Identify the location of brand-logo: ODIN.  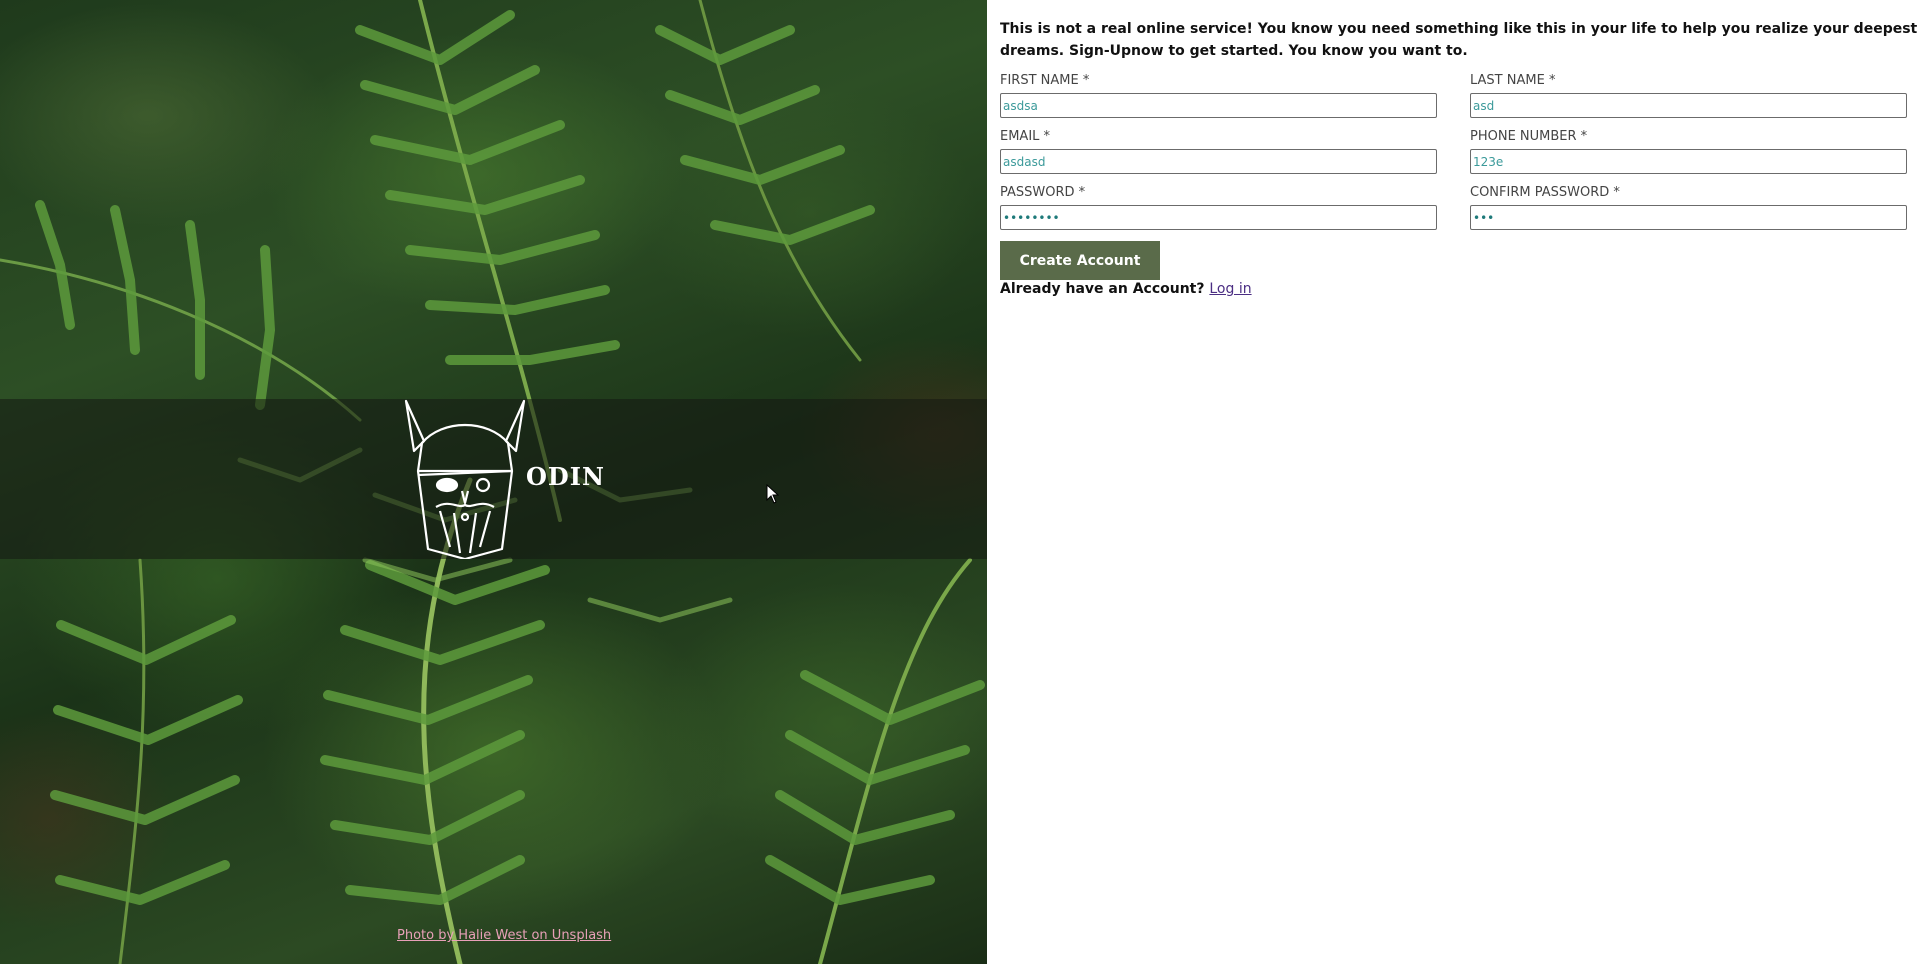
(503, 479).